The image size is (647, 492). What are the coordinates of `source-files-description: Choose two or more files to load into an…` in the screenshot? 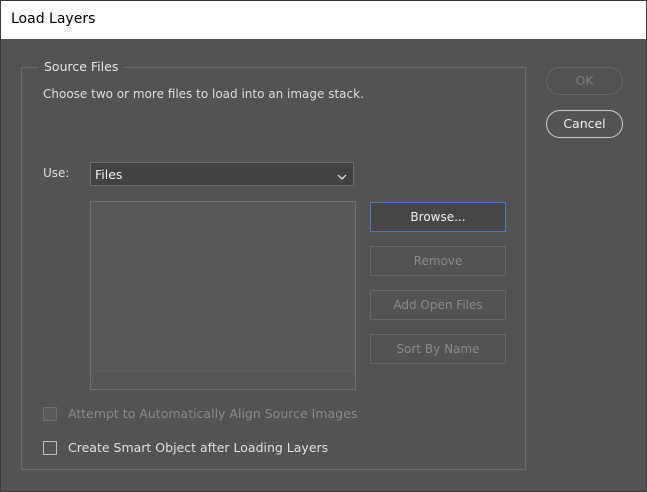 It's located at (203, 94).